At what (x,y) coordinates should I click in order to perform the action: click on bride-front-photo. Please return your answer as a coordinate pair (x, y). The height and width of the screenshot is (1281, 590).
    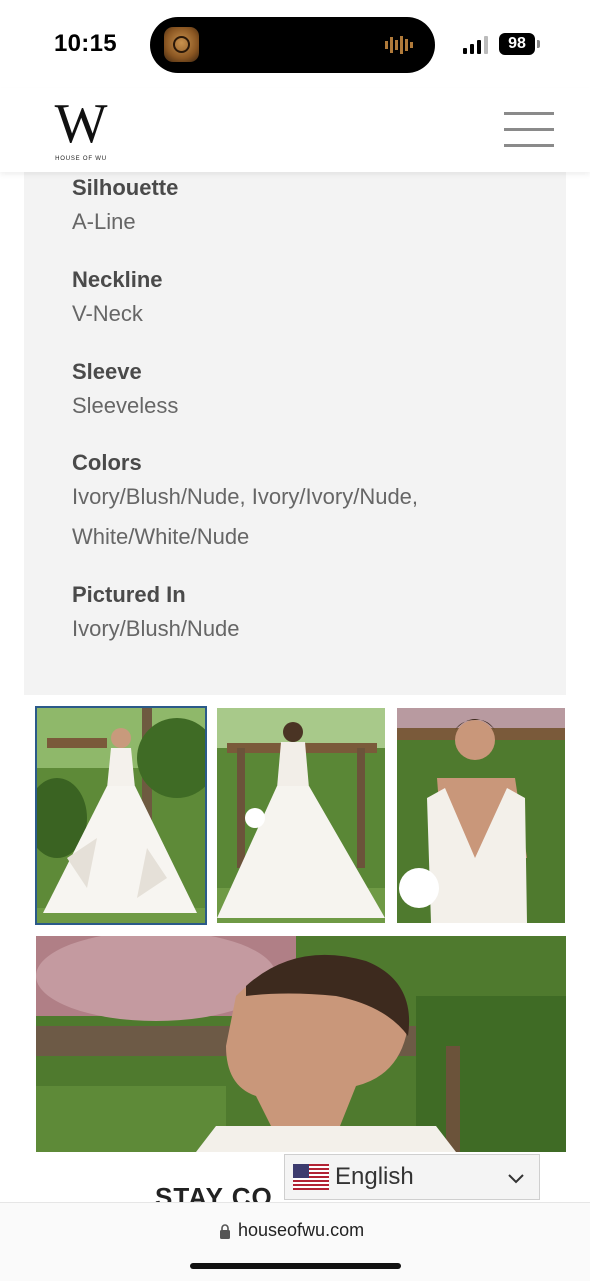
    Looking at the image, I should click on (121, 815).